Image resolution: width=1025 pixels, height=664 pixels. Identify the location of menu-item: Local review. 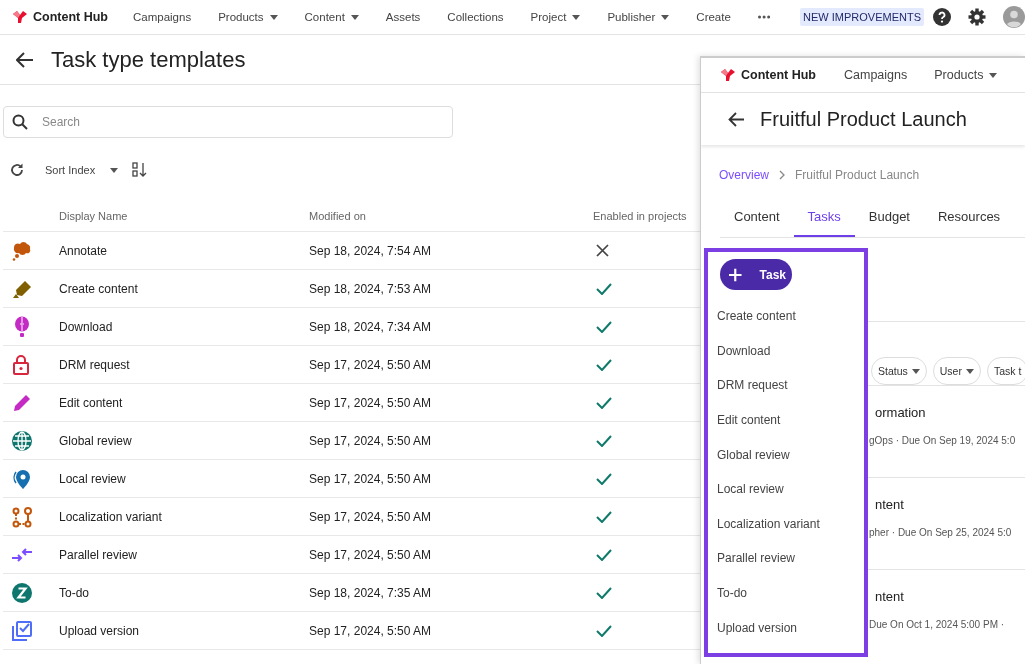
(790, 489).